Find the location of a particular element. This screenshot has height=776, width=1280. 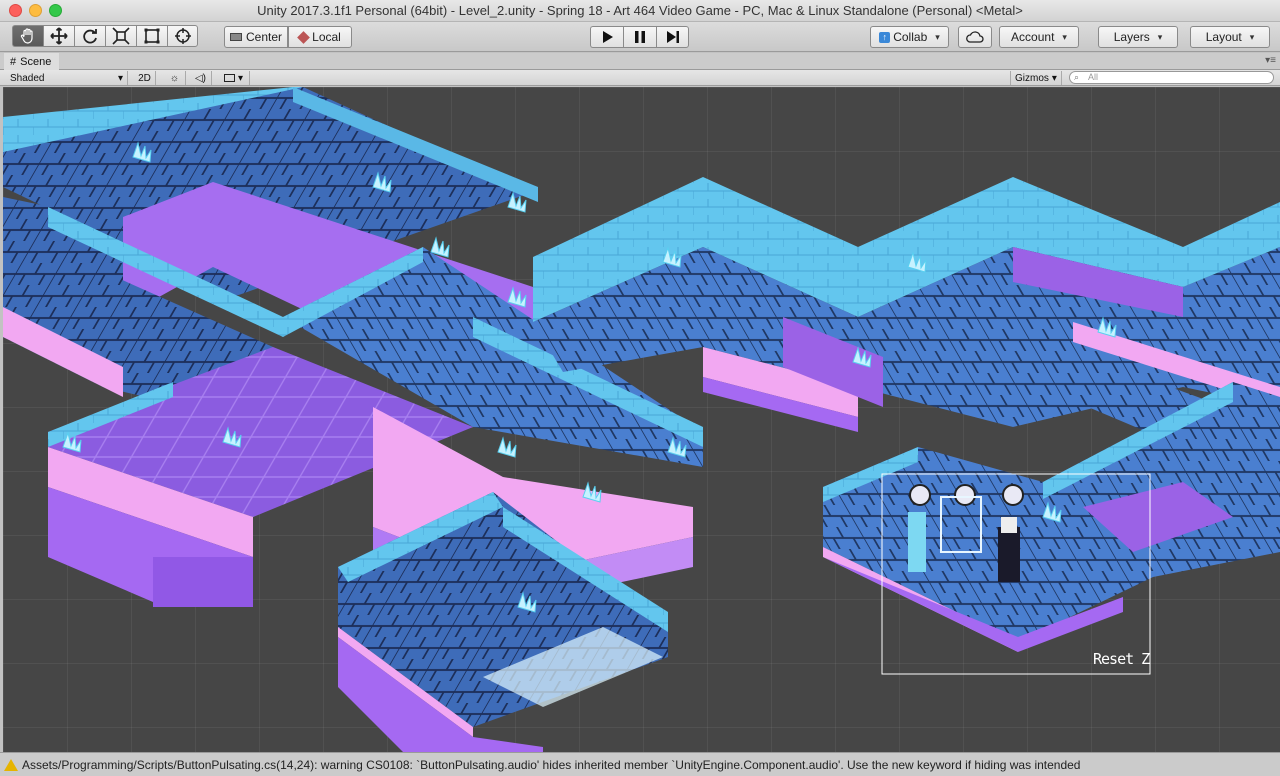

effects-dropdown: ▾ is located at coordinates (234, 78).